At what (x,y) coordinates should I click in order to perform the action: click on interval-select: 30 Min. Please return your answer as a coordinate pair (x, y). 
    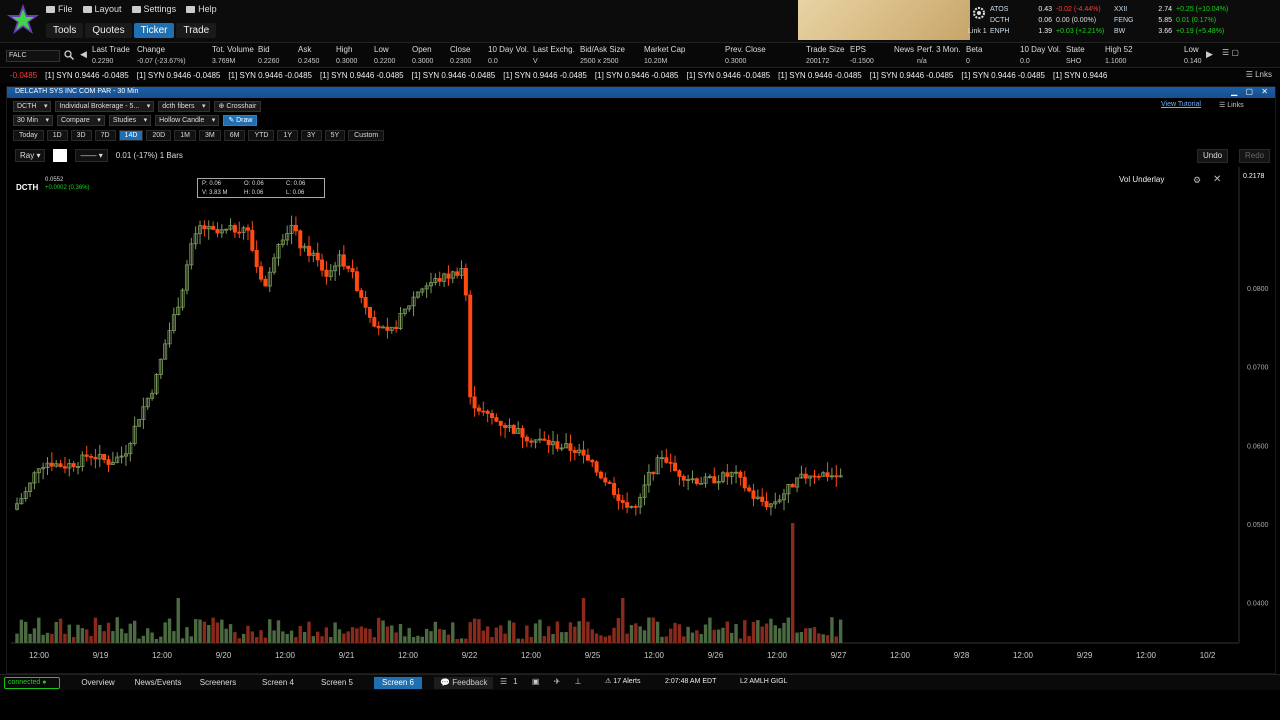
    Looking at the image, I should click on (33, 120).